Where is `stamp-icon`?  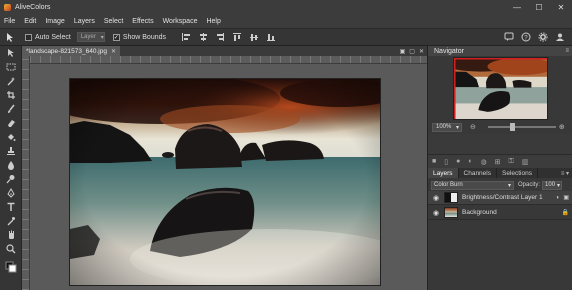
stamp-icon is located at coordinates (11, 151).